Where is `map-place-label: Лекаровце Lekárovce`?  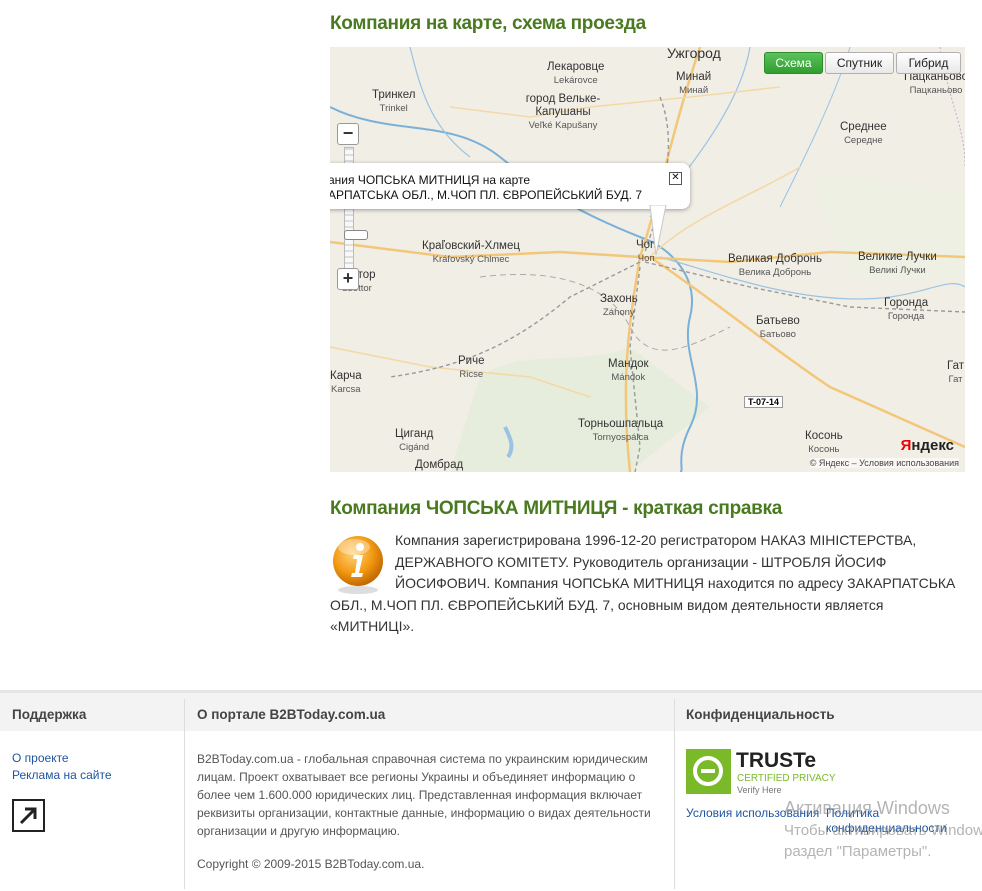 map-place-label: Лекаровце Lekárovce is located at coordinates (576, 73).